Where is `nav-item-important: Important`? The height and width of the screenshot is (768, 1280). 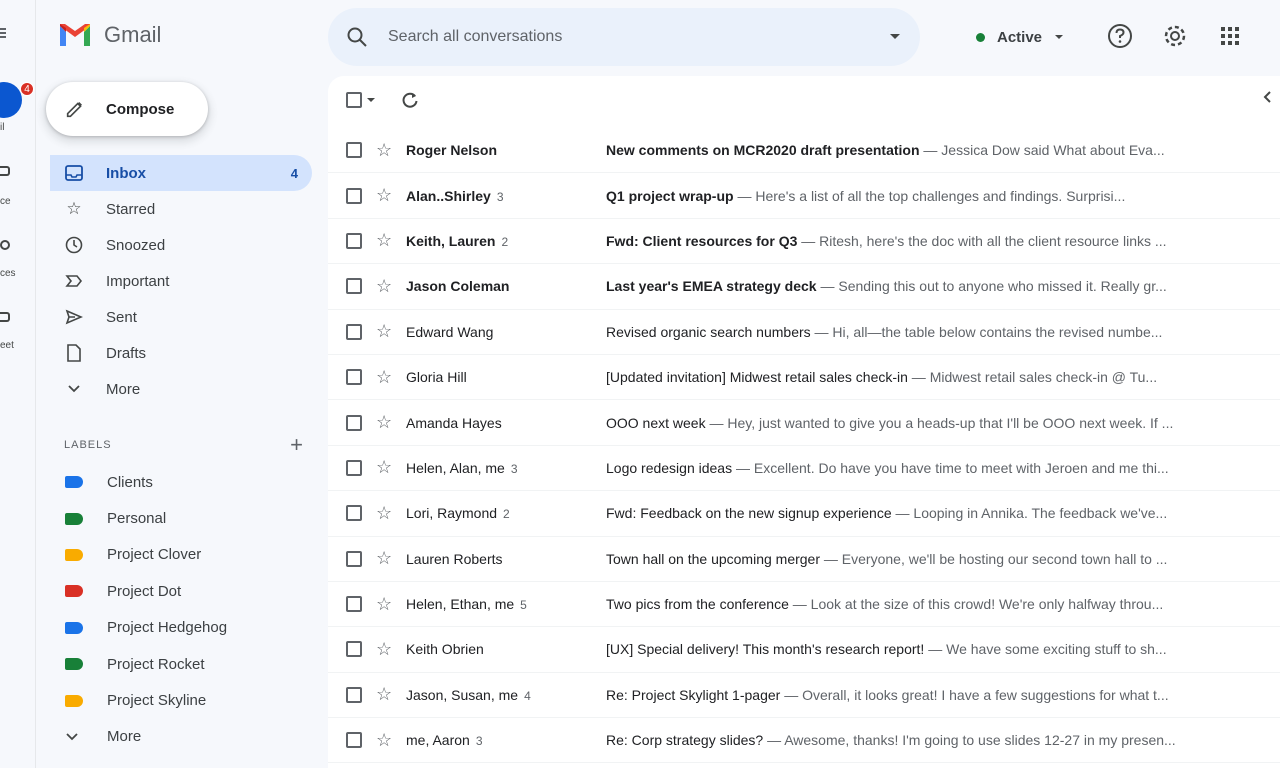 nav-item-important: Important is located at coordinates (181, 281).